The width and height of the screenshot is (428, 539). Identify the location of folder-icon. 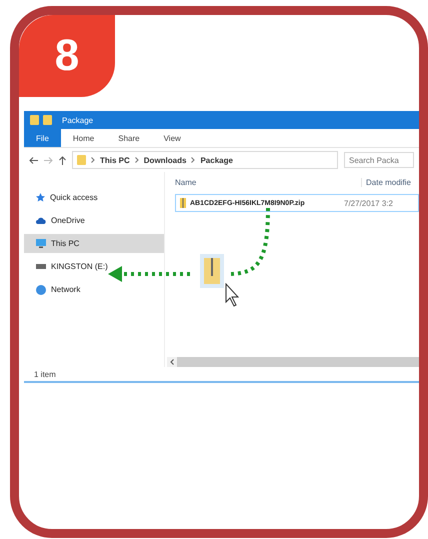
(81, 160).